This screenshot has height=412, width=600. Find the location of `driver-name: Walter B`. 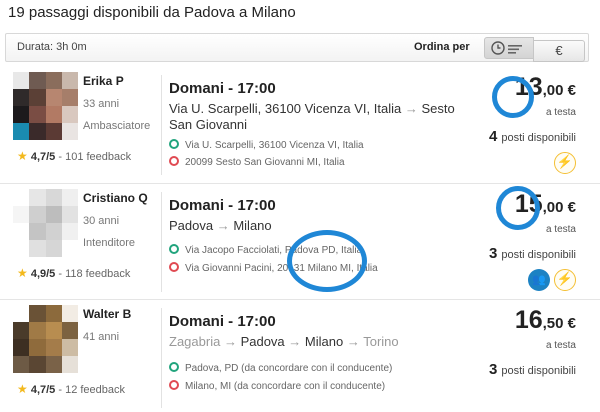

driver-name: Walter B is located at coordinates (107, 314).